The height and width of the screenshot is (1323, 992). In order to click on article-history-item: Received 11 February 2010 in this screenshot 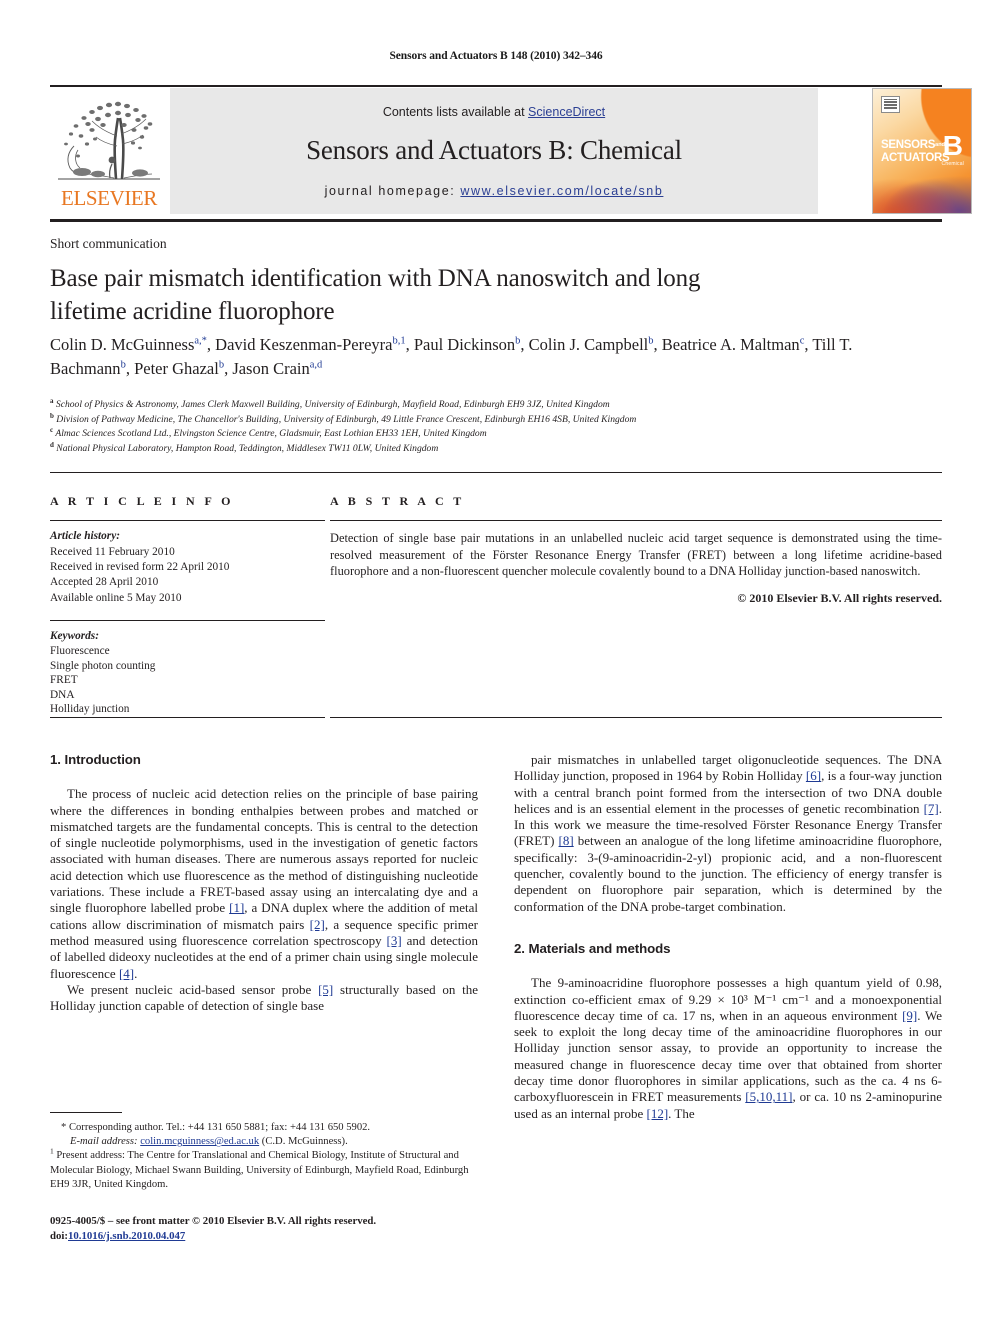, I will do `click(112, 551)`.